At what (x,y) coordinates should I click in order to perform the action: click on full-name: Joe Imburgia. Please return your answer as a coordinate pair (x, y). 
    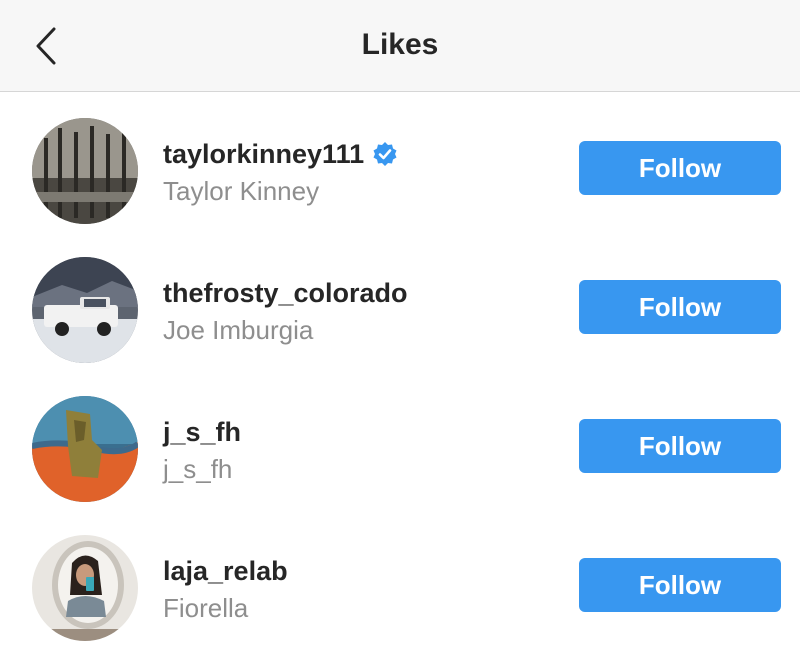
    Looking at the image, I should click on (238, 330).